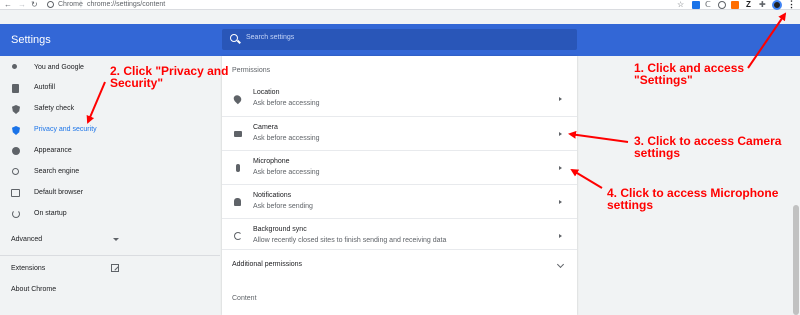 Image resolution: width=800 pixels, height=315 pixels. What do you see at coordinates (663, 80) in the screenshot?
I see `annotation-text: "Settings"` at bounding box center [663, 80].